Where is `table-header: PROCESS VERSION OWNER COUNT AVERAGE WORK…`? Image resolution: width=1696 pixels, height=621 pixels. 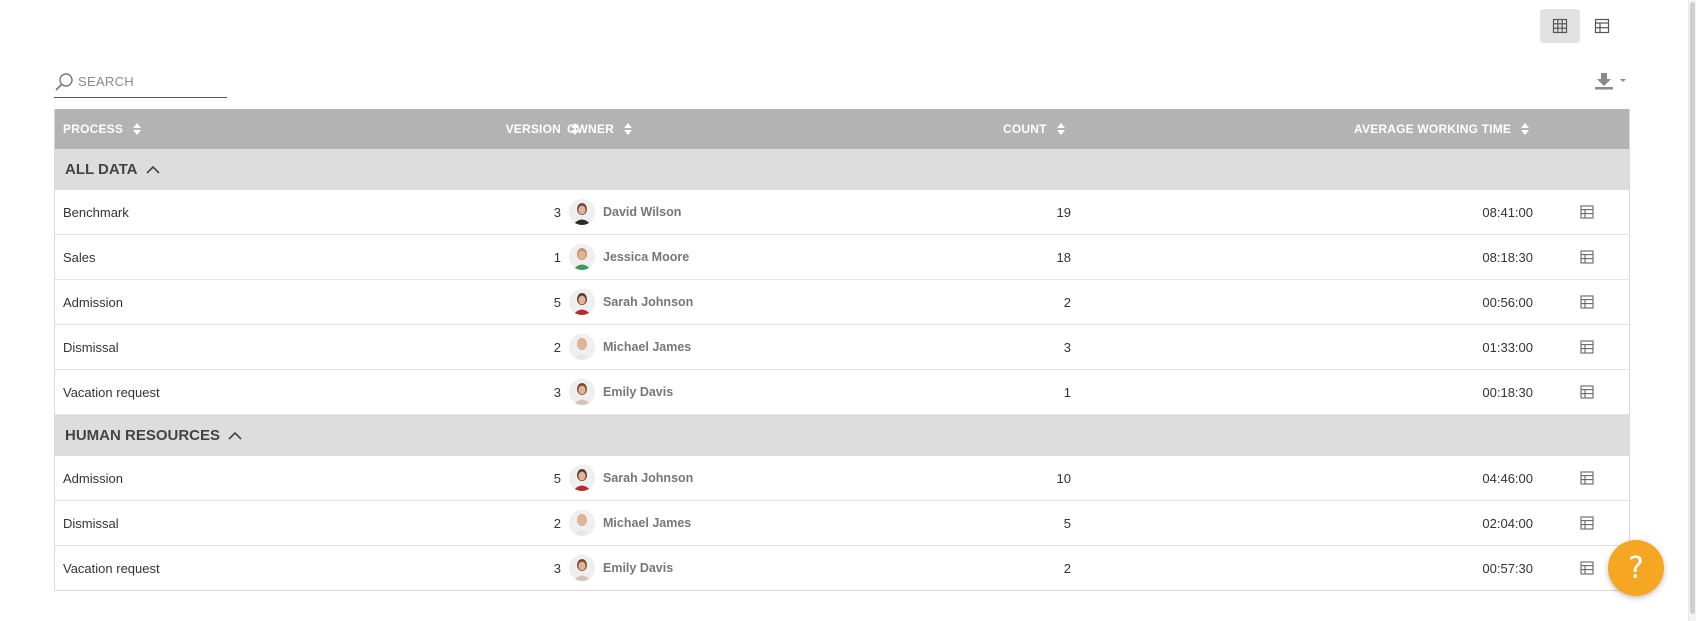
table-header: PROCESS VERSION OWNER COUNT AVERAGE WORK… is located at coordinates (842, 129).